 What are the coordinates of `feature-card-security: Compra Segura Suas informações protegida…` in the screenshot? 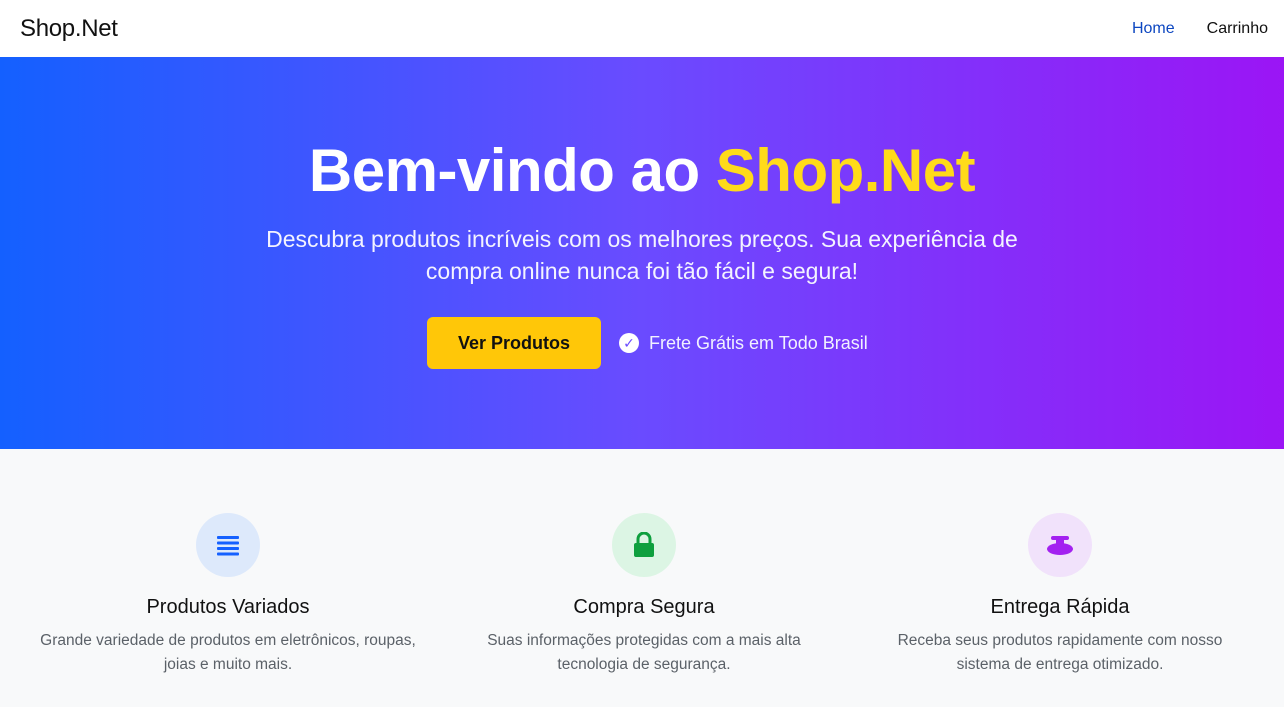 It's located at (644, 595).